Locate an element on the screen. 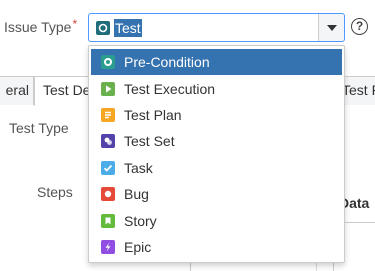 Image resolution: width=375 pixels, height=271 pixels. option-label: Test Plan is located at coordinates (153, 114).